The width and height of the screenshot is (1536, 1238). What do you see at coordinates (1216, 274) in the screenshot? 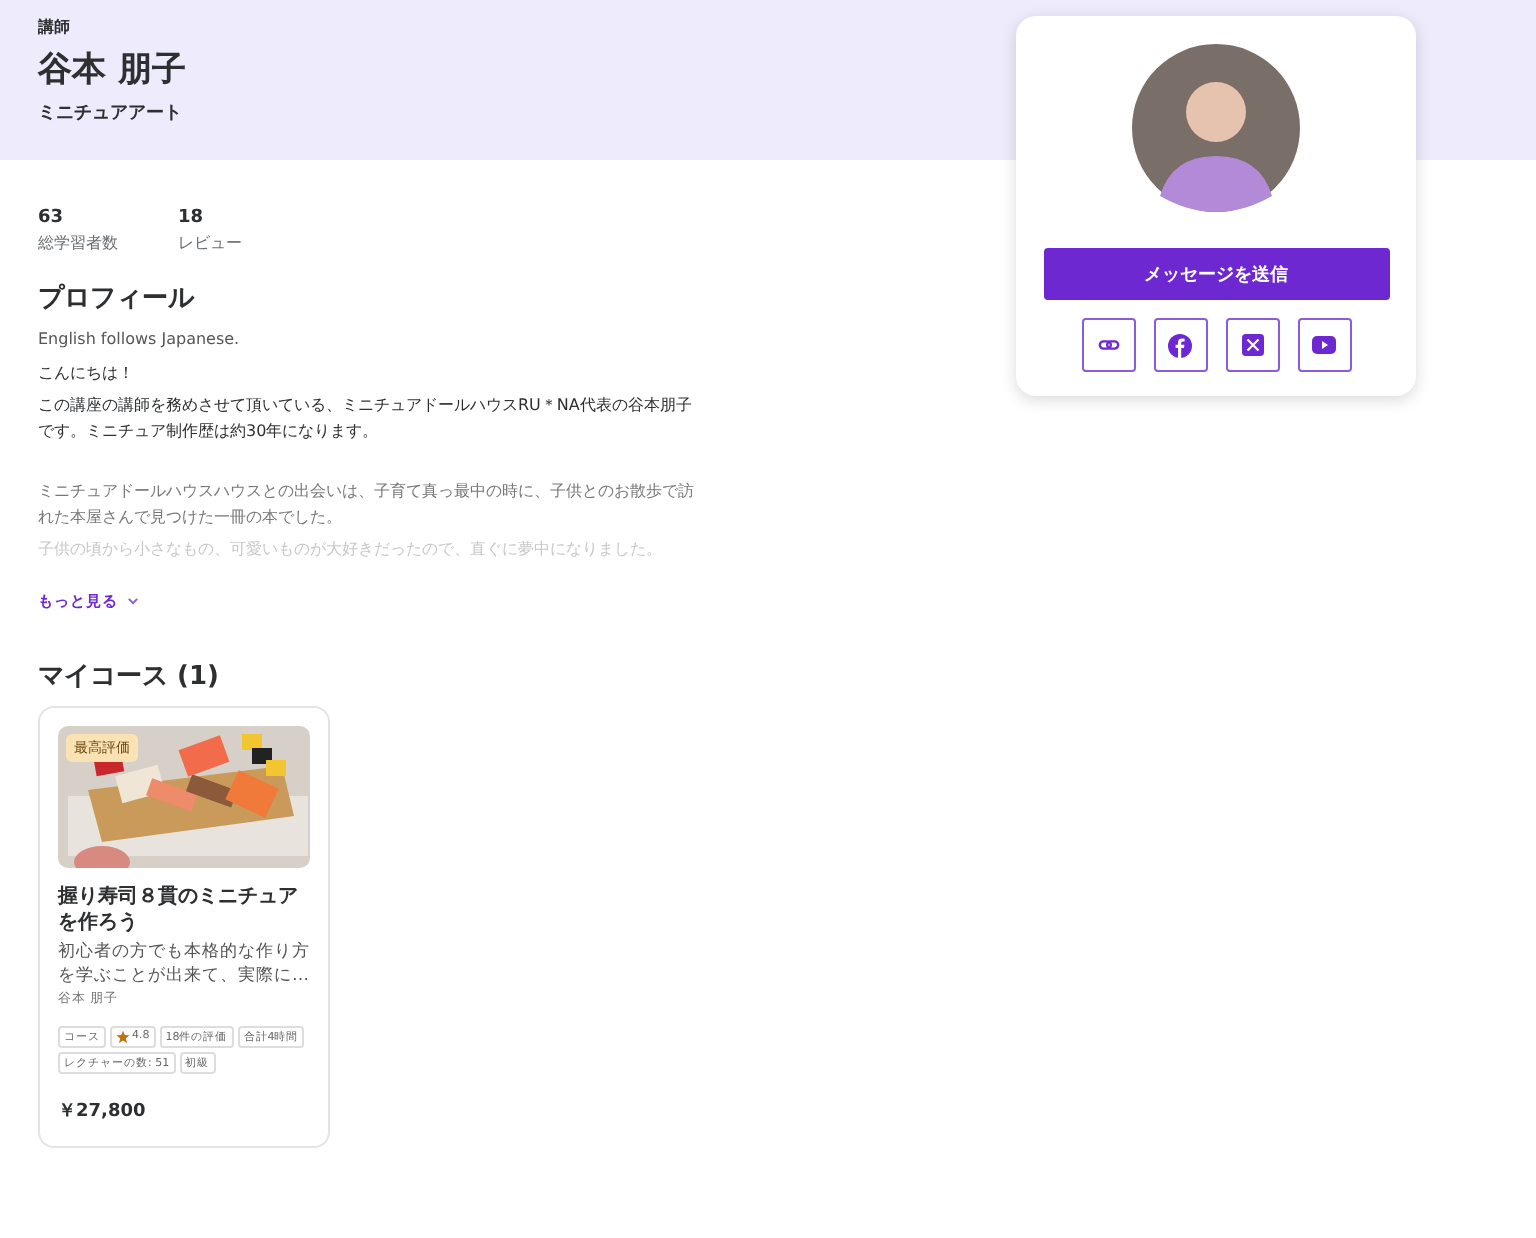
I see `send-message-button: メッセージを送信` at bounding box center [1216, 274].